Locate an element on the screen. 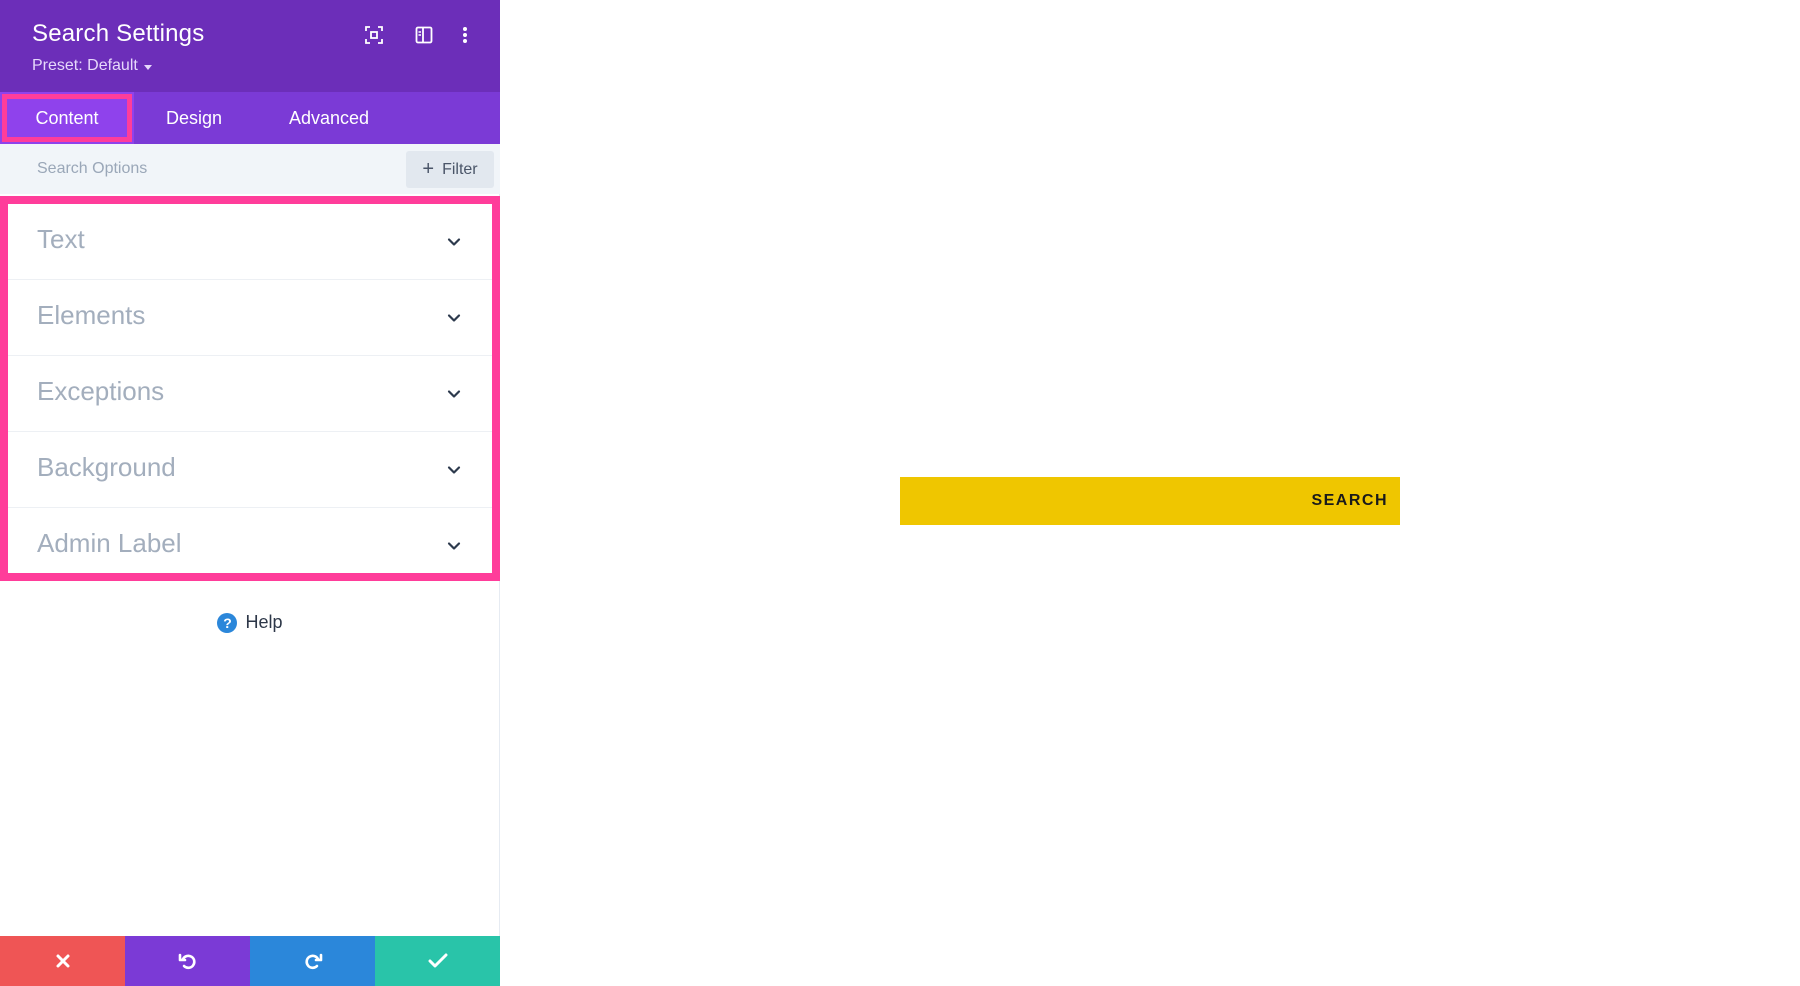 This screenshot has width=1800, height=986. tab-content-label: Content is located at coordinates (67, 118).